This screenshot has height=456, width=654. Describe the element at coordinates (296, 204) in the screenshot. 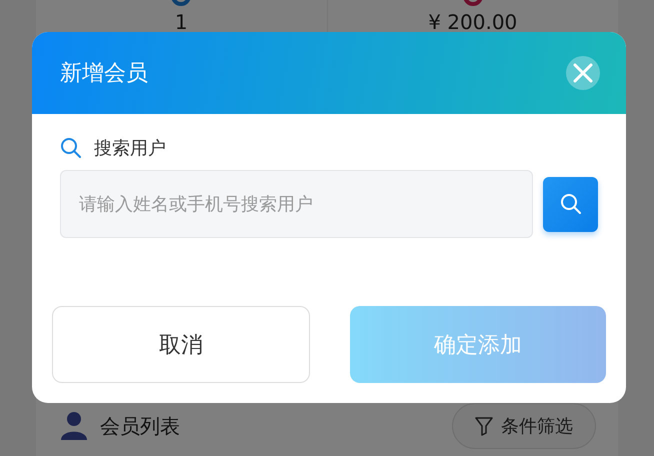

I see `search-field: 请输入姓名或手机号搜索用户` at that location.